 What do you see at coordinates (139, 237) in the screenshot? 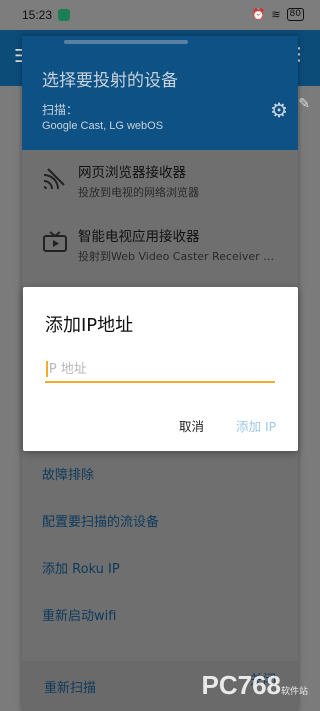
I see `option-title: 智能电视应用接收器` at bounding box center [139, 237].